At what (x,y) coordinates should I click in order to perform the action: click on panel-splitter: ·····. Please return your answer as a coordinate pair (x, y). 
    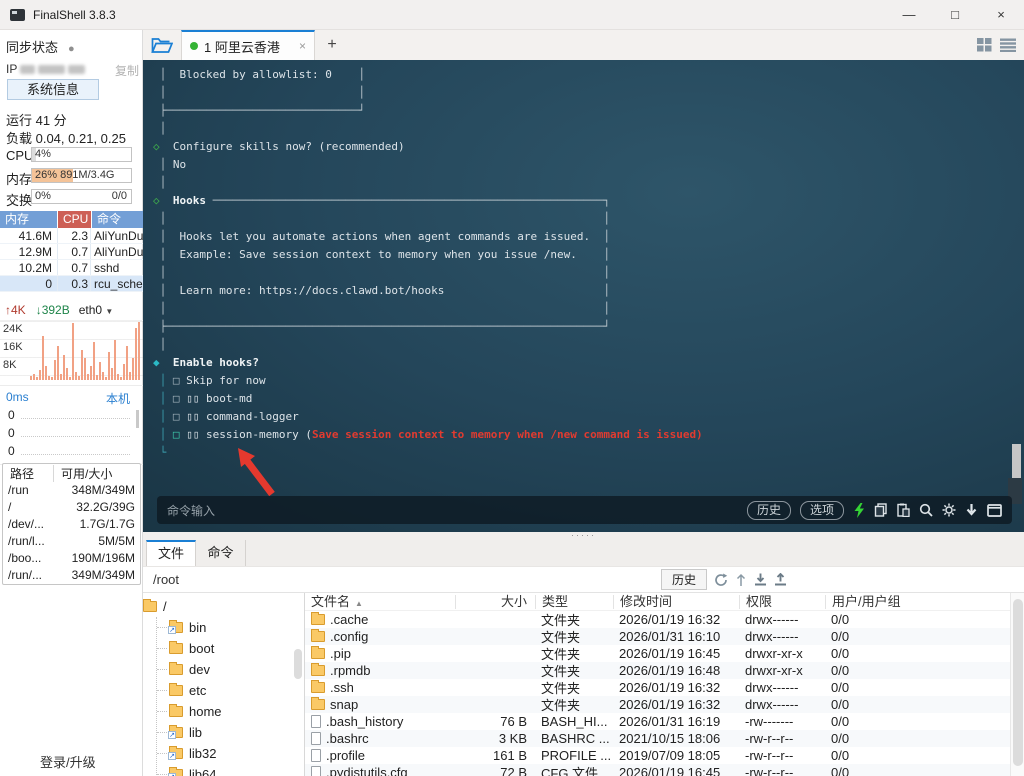
    Looking at the image, I should click on (583, 535).